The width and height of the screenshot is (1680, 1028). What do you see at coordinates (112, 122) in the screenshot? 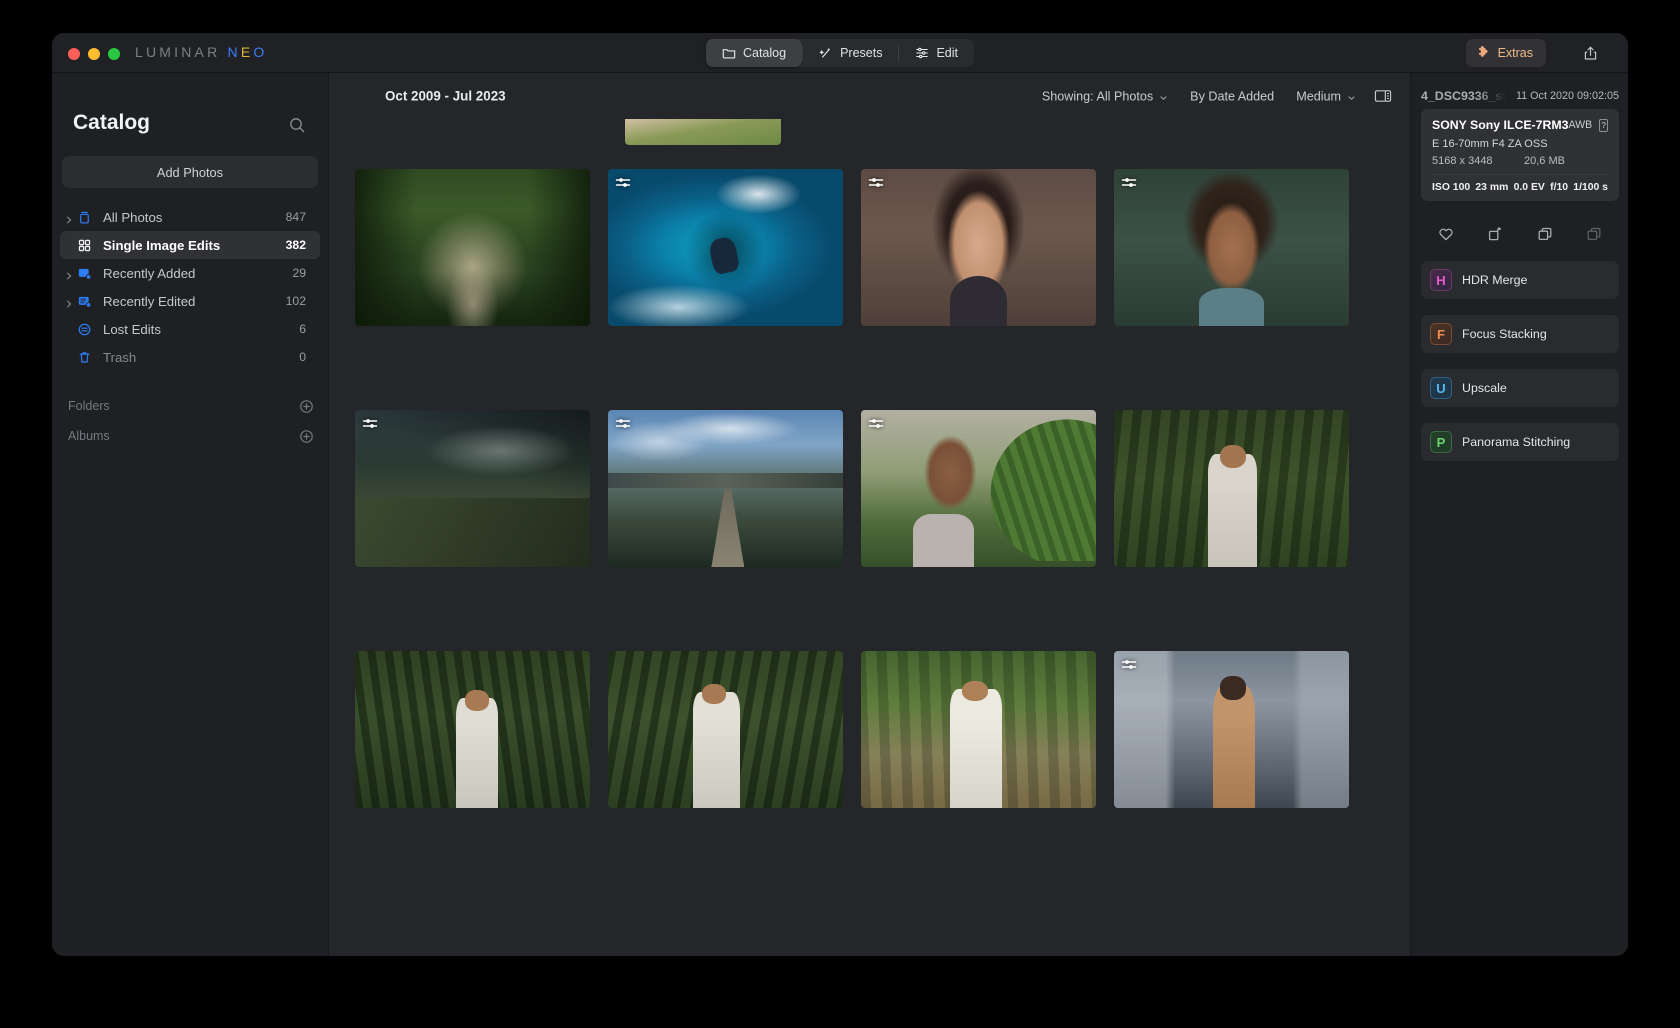
I see `page-title: Catalog` at bounding box center [112, 122].